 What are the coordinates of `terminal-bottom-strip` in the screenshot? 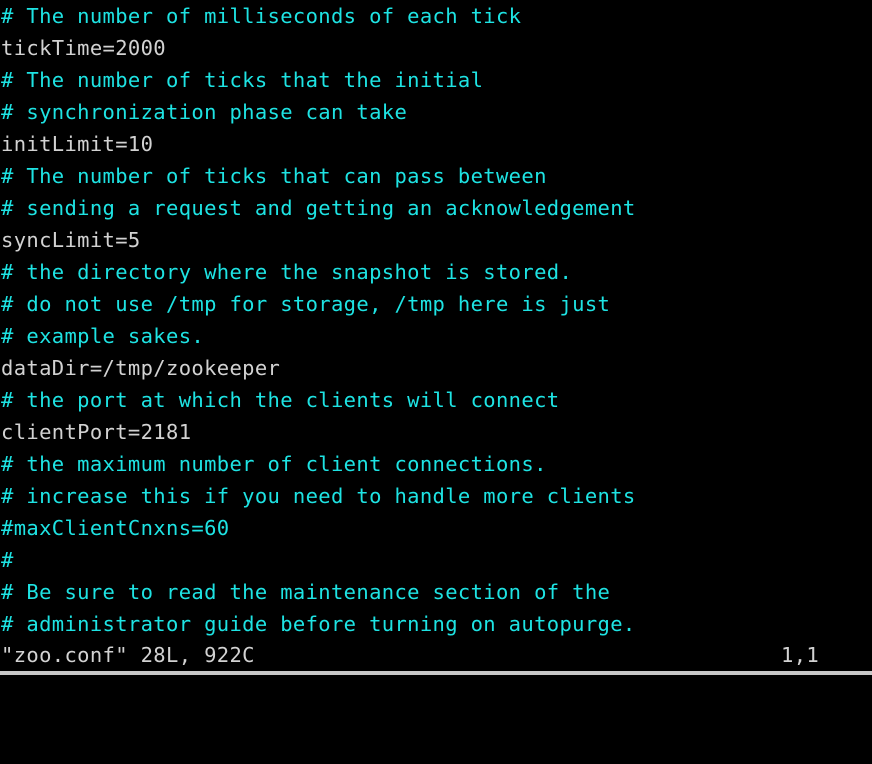 It's located at (436, 673).